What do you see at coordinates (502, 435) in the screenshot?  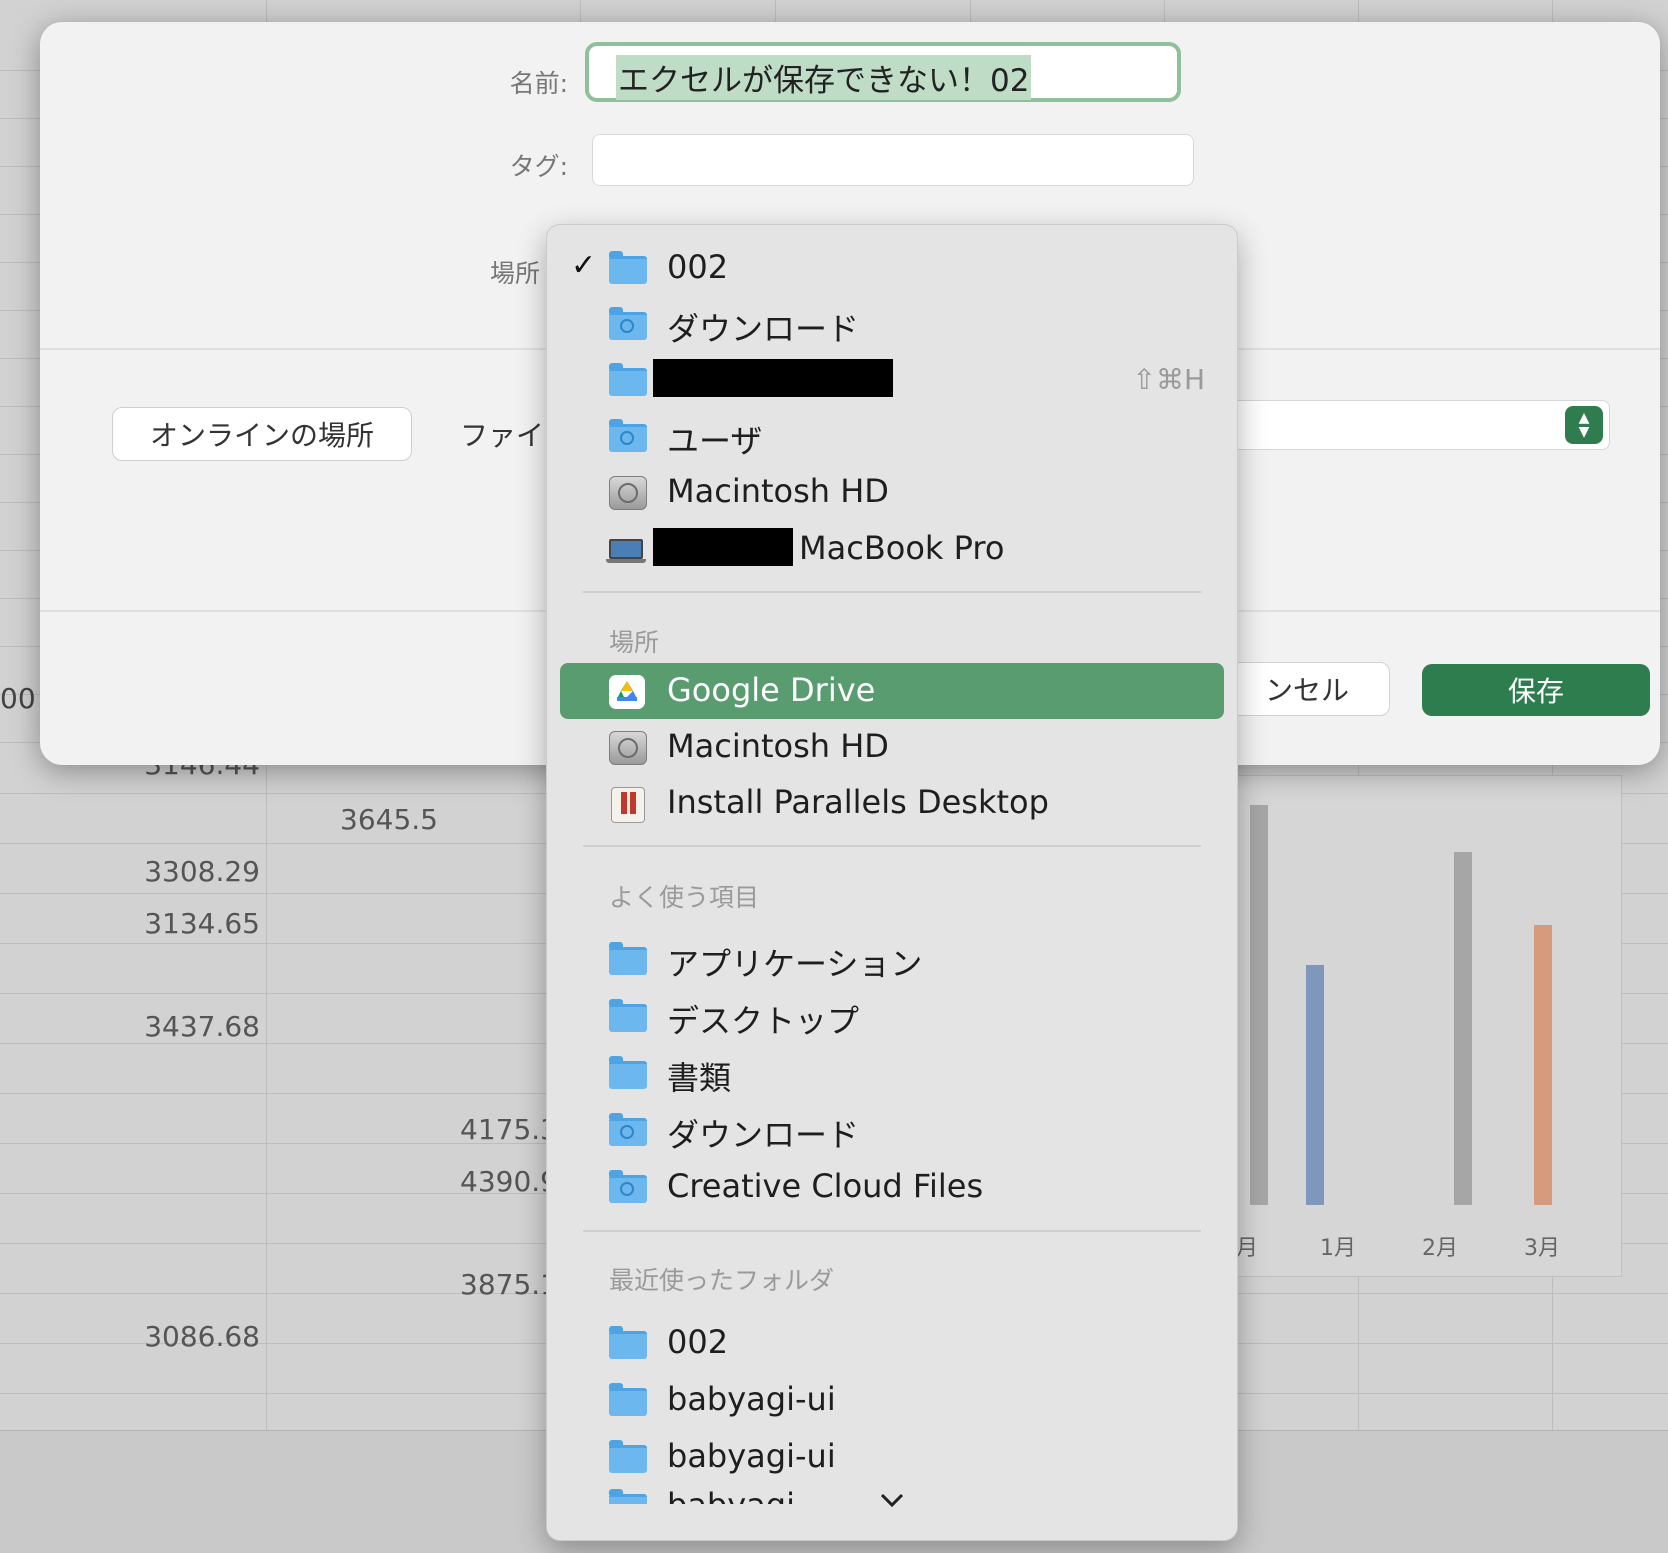 I see `file-format-label: ファイ` at bounding box center [502, 435].